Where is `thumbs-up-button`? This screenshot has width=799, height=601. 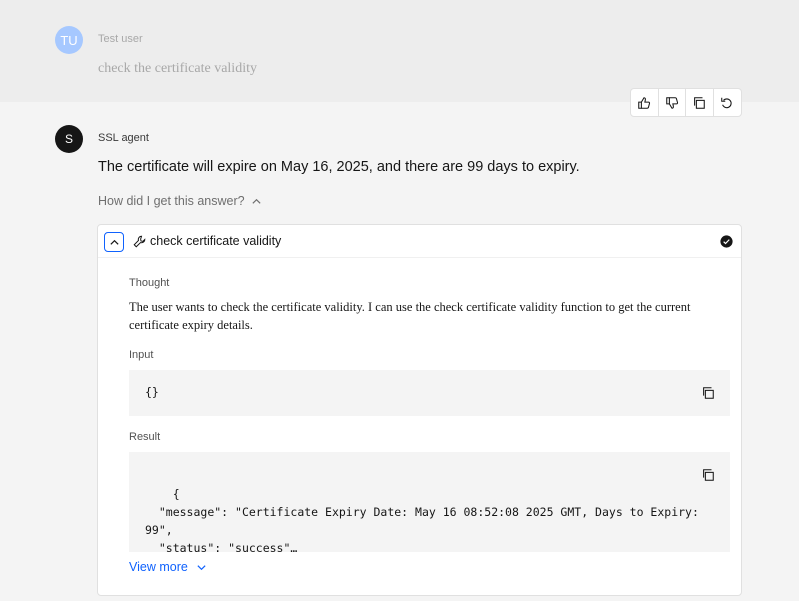
thumbs-up-button is located at coordinates (645, 102).